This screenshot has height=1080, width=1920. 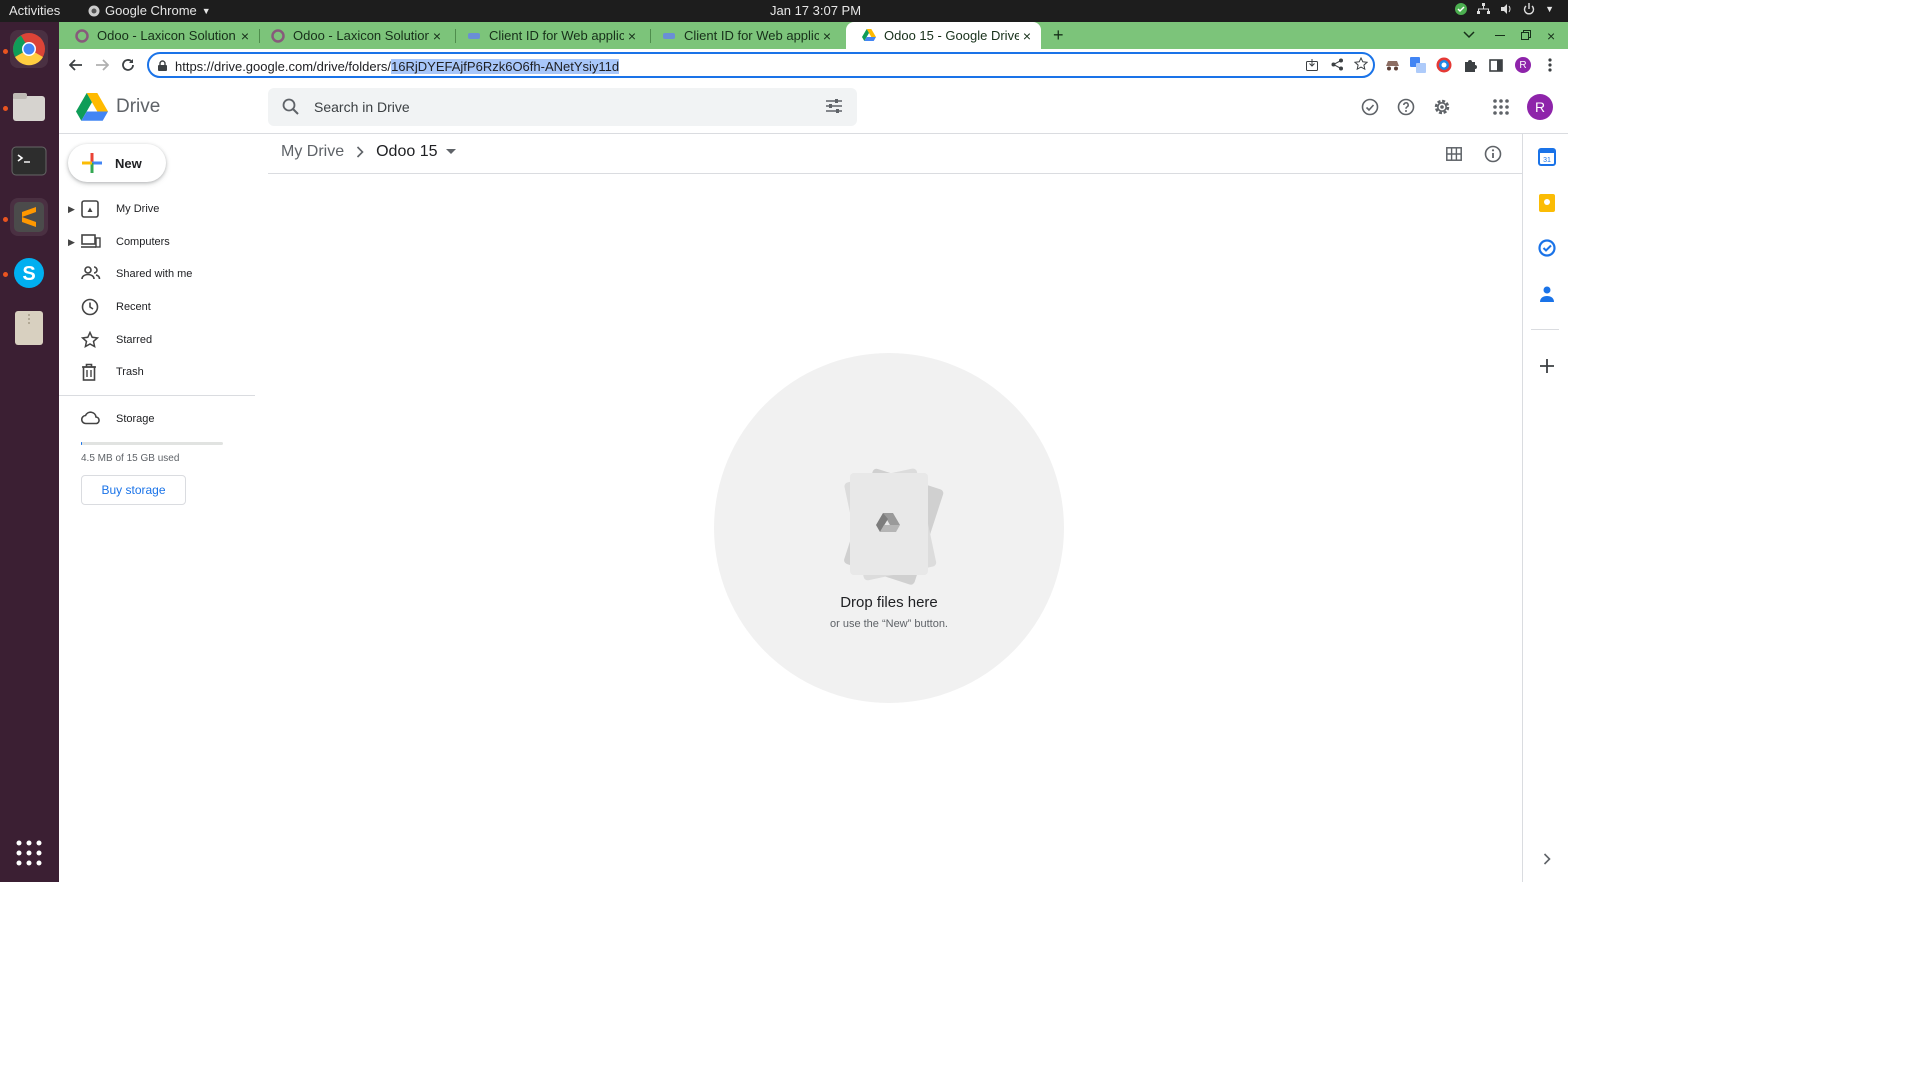 What do you see at coordinates (815, 10) in the screenshot?
I see `clock: Jan 17 3:07 PM` at bounding box center [815, 10].